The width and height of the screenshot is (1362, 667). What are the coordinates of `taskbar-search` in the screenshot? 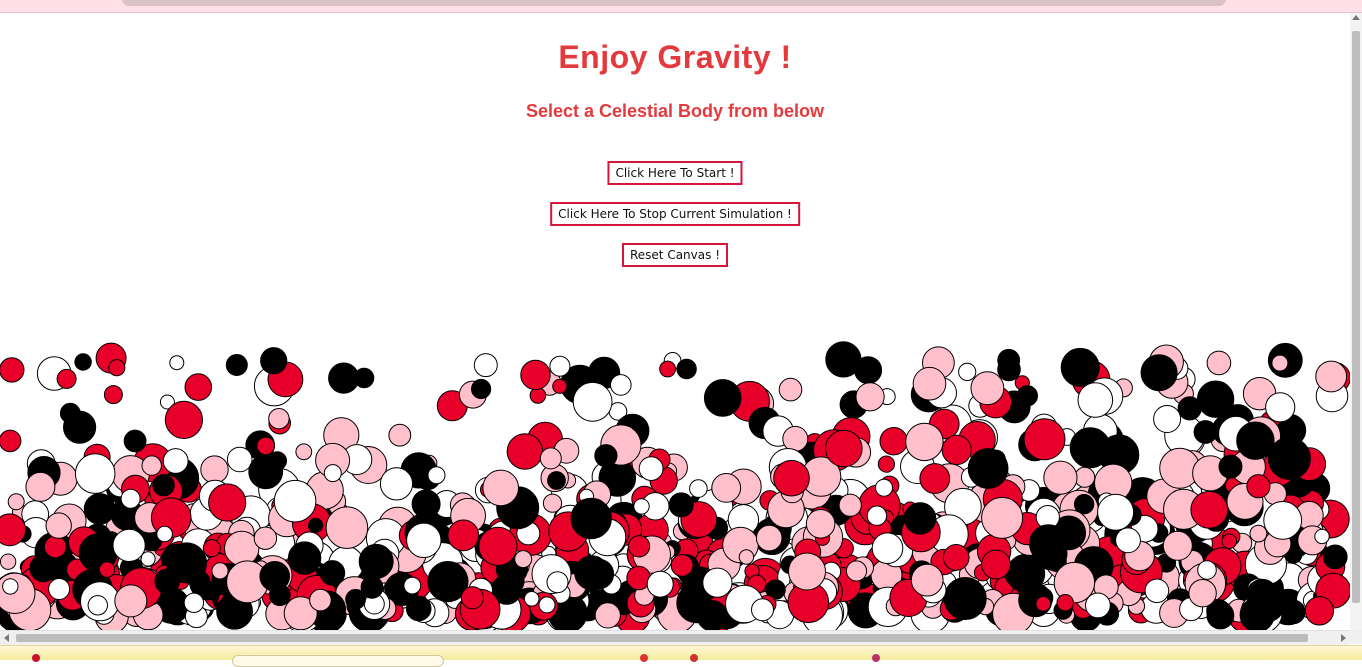 It's located at (338, 661).